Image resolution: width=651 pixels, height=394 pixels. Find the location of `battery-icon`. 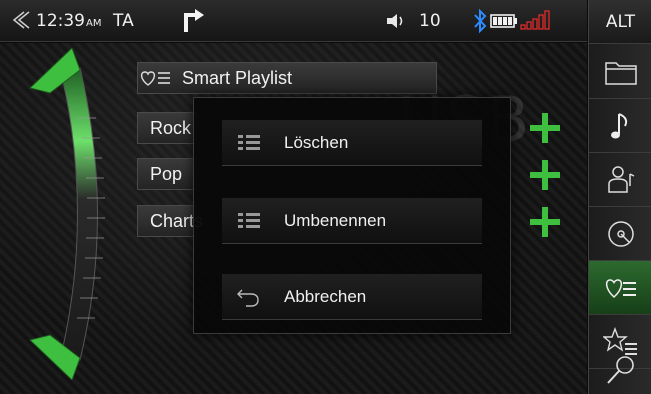

battery-icon is located at coordinates (503, 21).